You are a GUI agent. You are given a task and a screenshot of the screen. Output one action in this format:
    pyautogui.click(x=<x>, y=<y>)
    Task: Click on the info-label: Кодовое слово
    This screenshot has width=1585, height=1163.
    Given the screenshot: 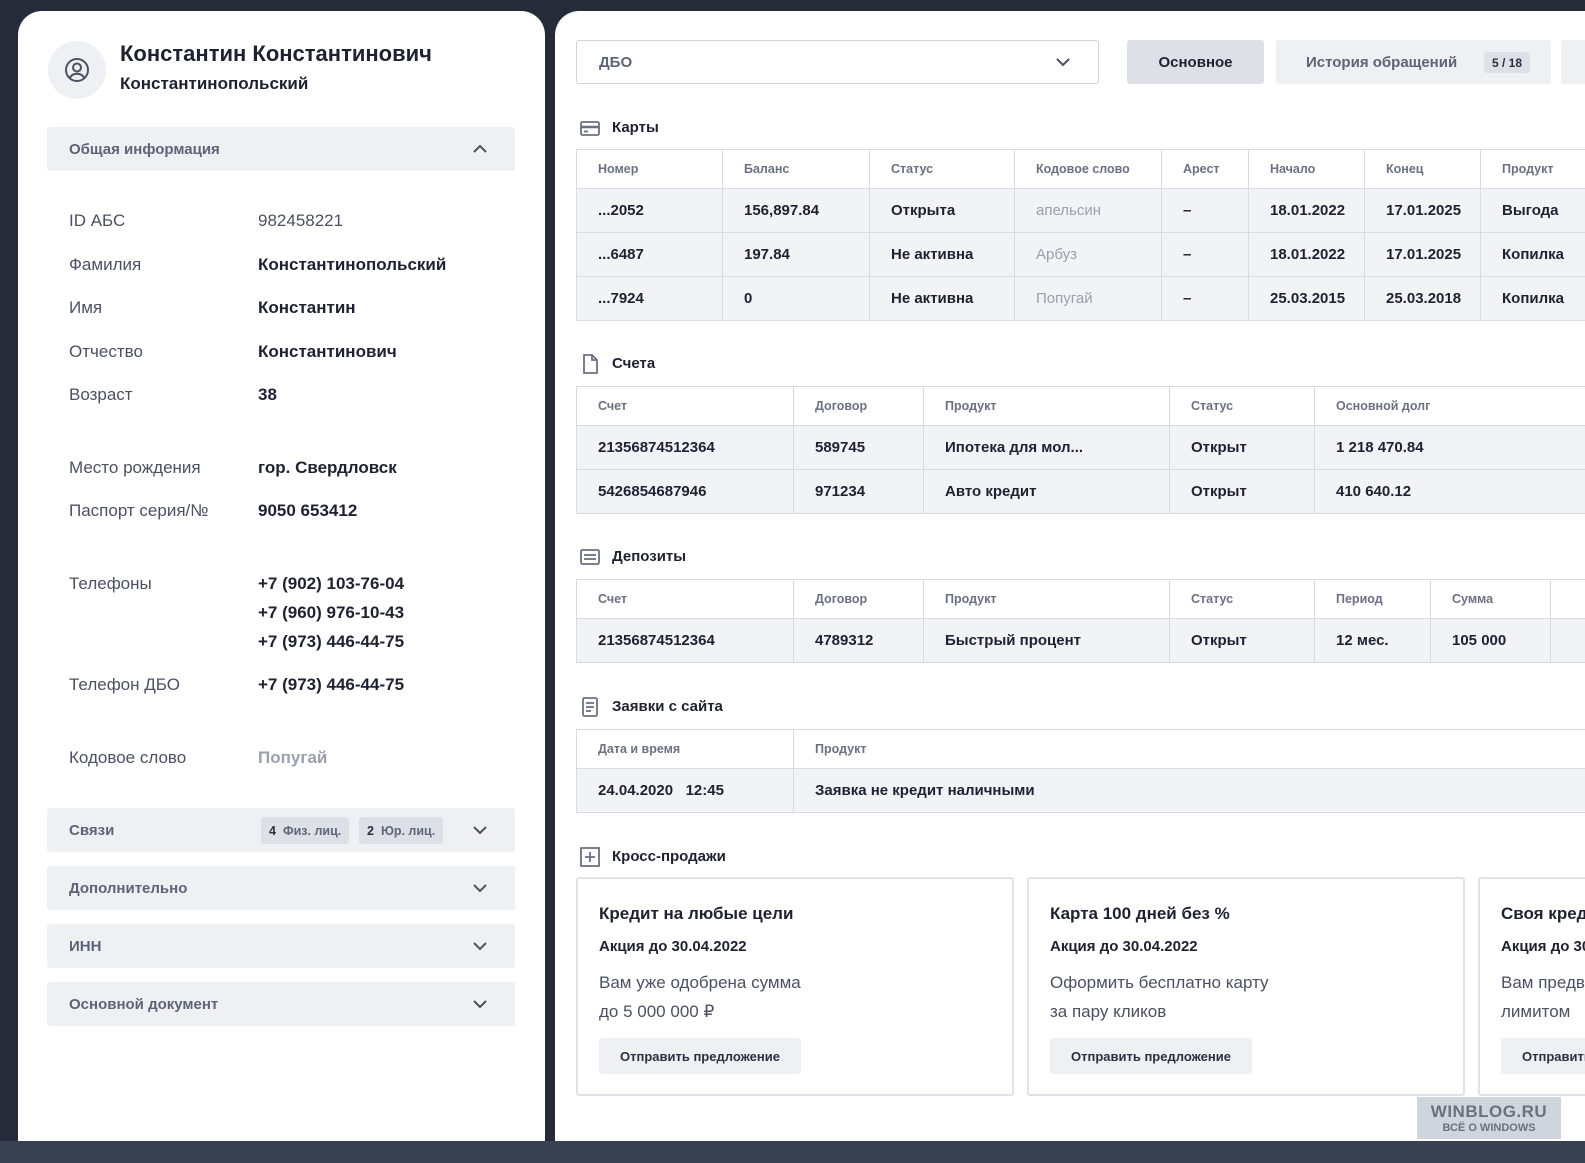 What is the action you would take?
    pyautogui.click(x=128, y=757)
    